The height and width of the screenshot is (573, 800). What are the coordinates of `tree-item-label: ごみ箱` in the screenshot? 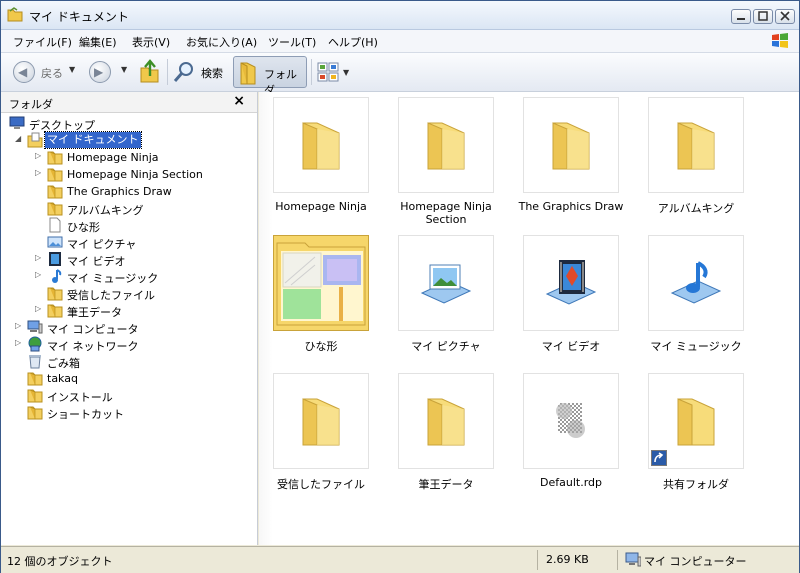 It's located at (63, 363).